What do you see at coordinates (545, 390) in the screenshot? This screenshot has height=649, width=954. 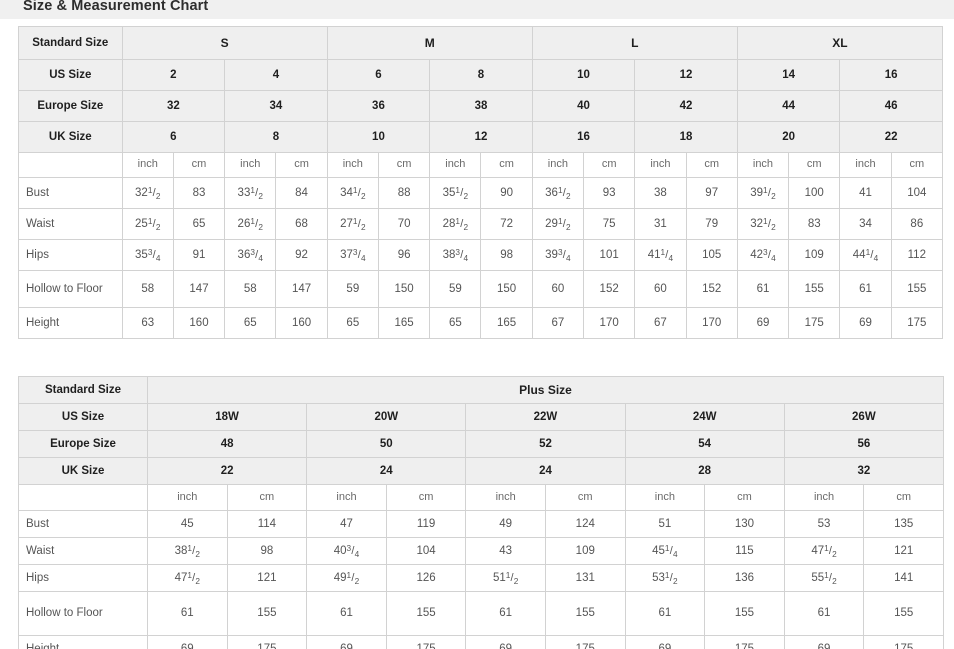 I see `group-header-plus-size: Plus Size` at bounding box center [545, 390].